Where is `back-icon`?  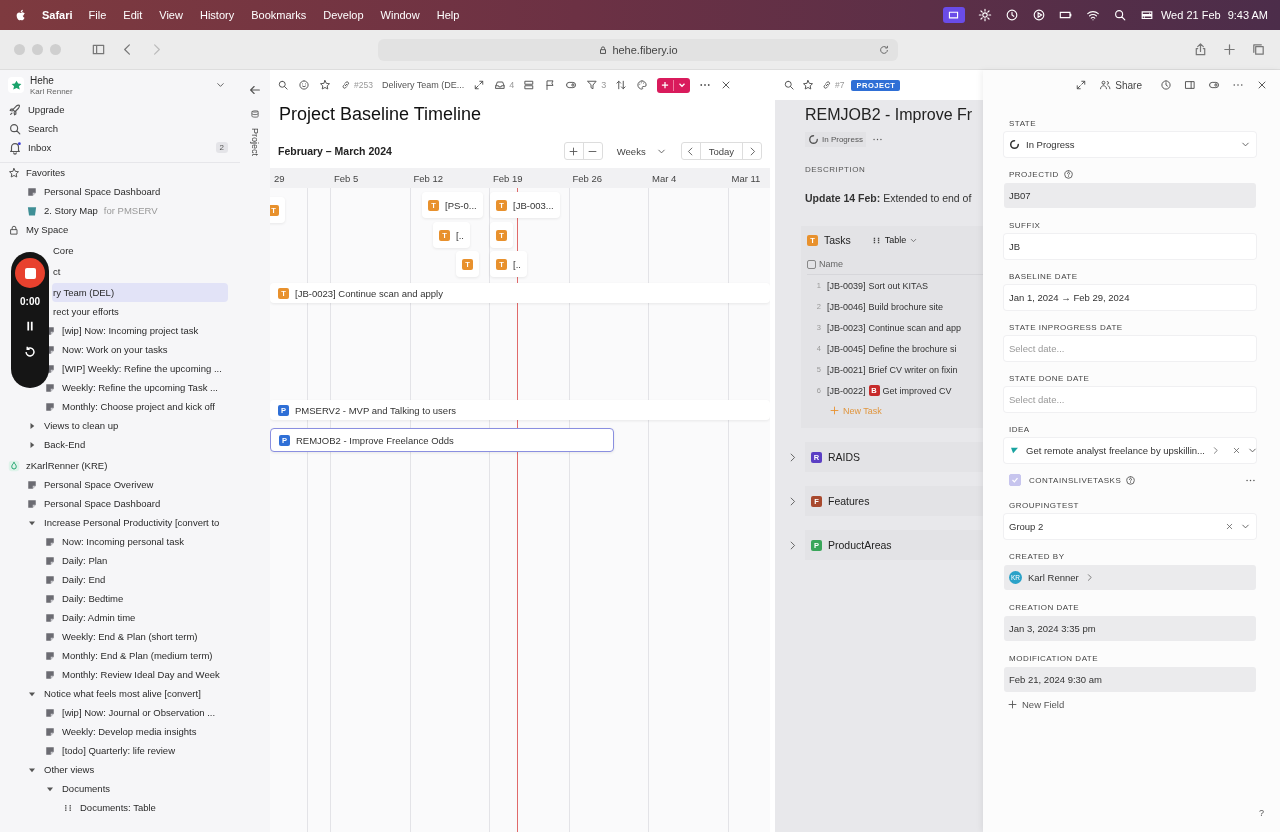 back-icon is located at coordinates (255, 90).